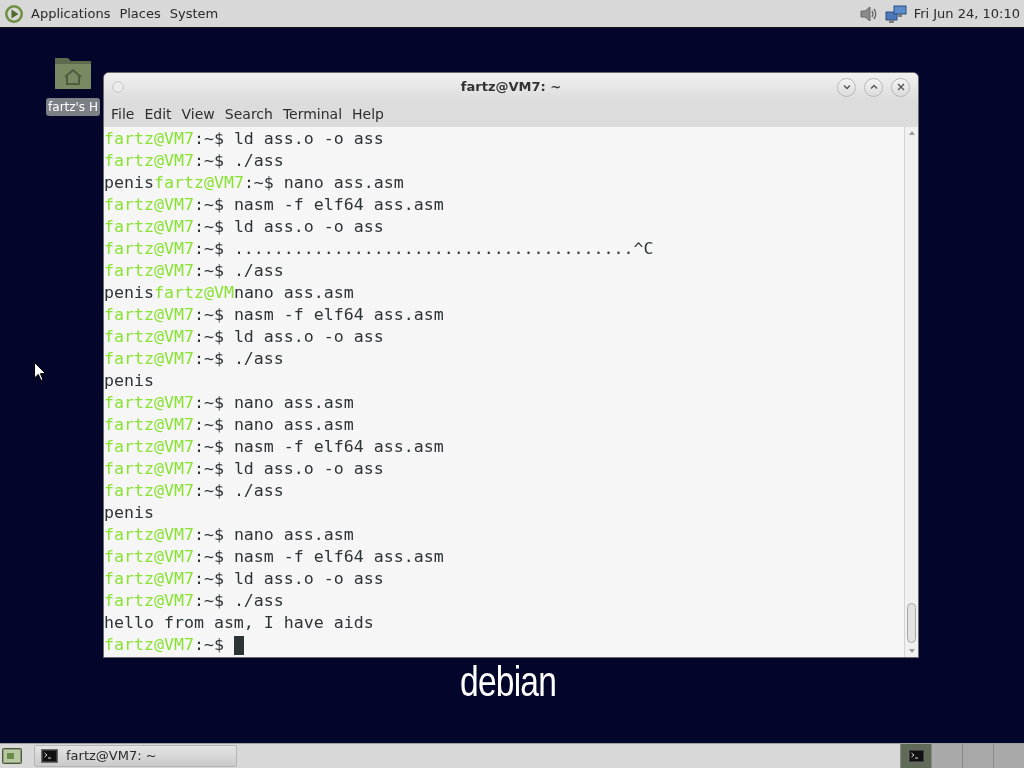 This screenshot has height=768, width=1024. Describe the element at coordinates (895, 13) in the screenshot. I see `network-icon` at that location.